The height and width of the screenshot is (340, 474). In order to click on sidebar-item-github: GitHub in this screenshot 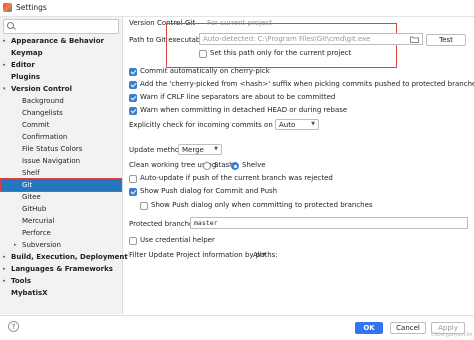, I will do `click(61, 209)`.